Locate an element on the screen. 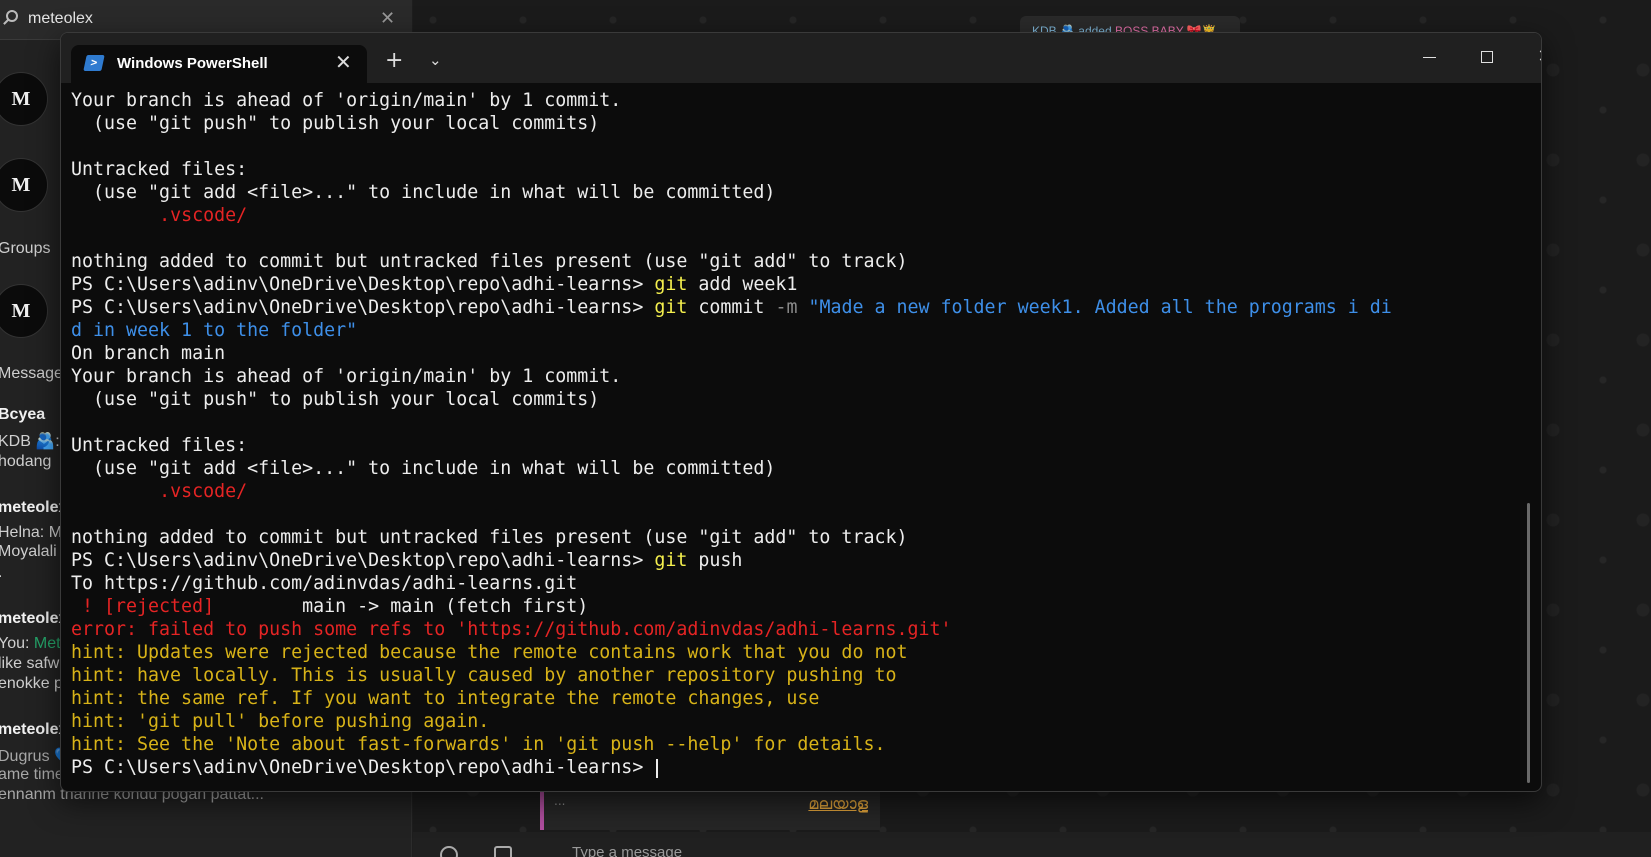  maximize-icon is located at coordinates (1487, 57).